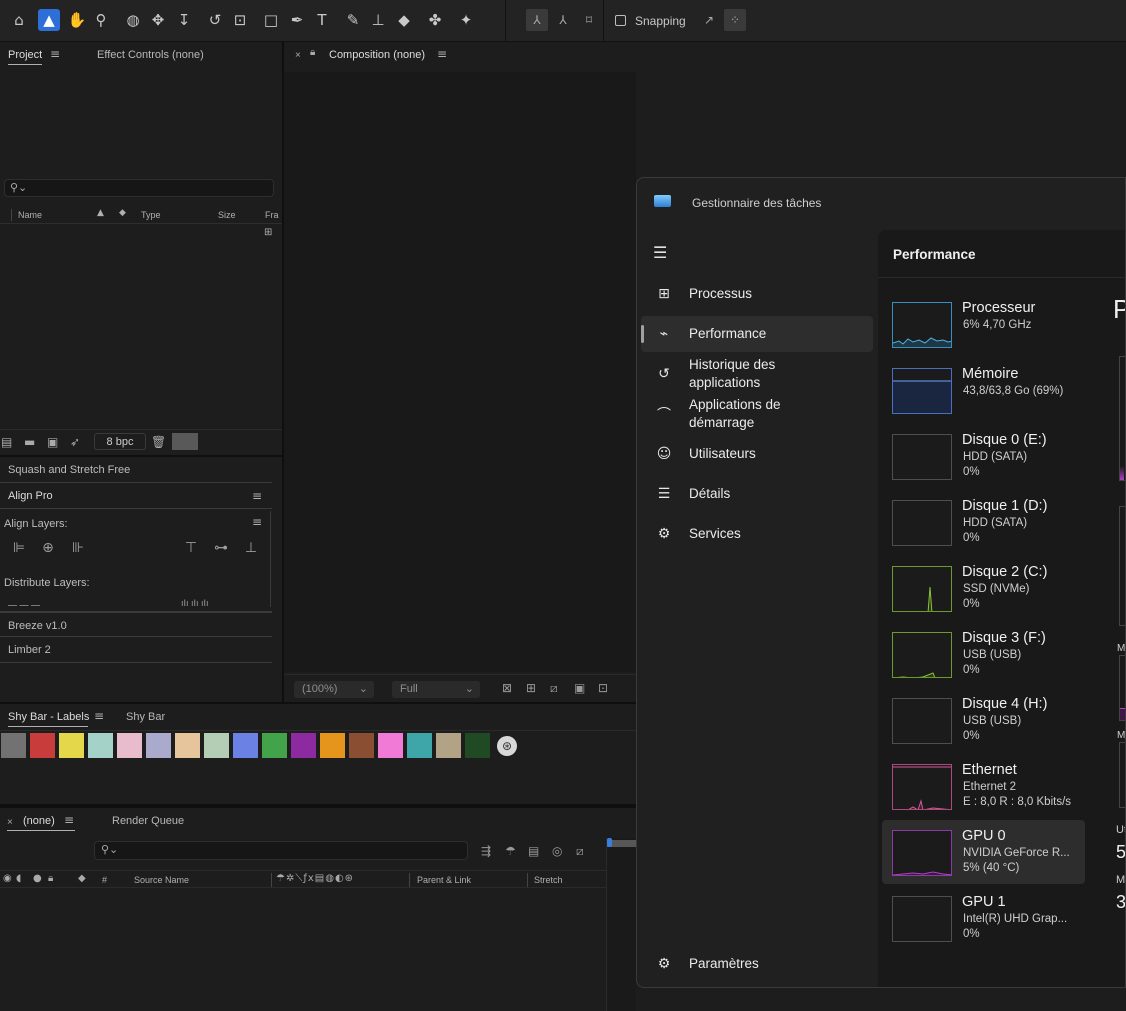  What do you see at coordinates (18, 878) in the screenshot?
I see `audio-icon: ◖` at bounding box center [18, 878].